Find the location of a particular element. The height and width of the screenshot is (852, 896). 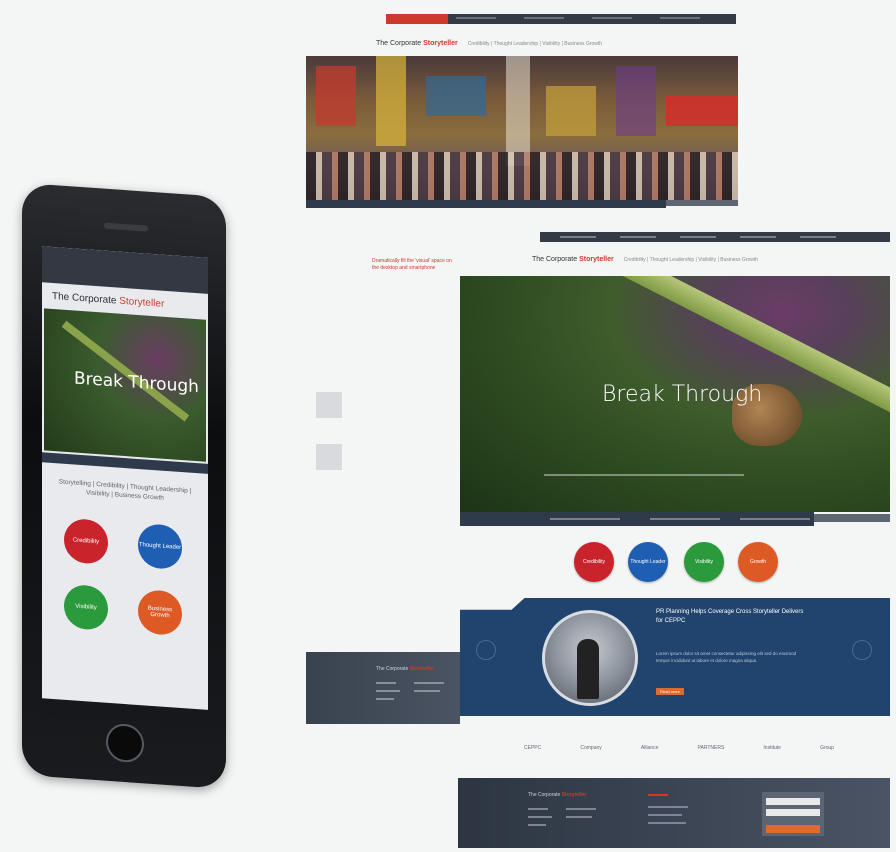

partner-logo-6: Group is located at coordinates (827, 748).